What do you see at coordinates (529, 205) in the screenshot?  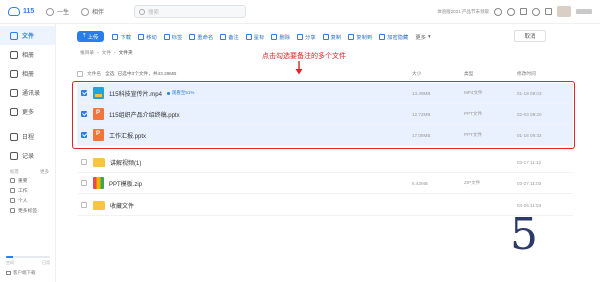 I see `file-time: 04-25 11:53` at bounding box center [529, 205].